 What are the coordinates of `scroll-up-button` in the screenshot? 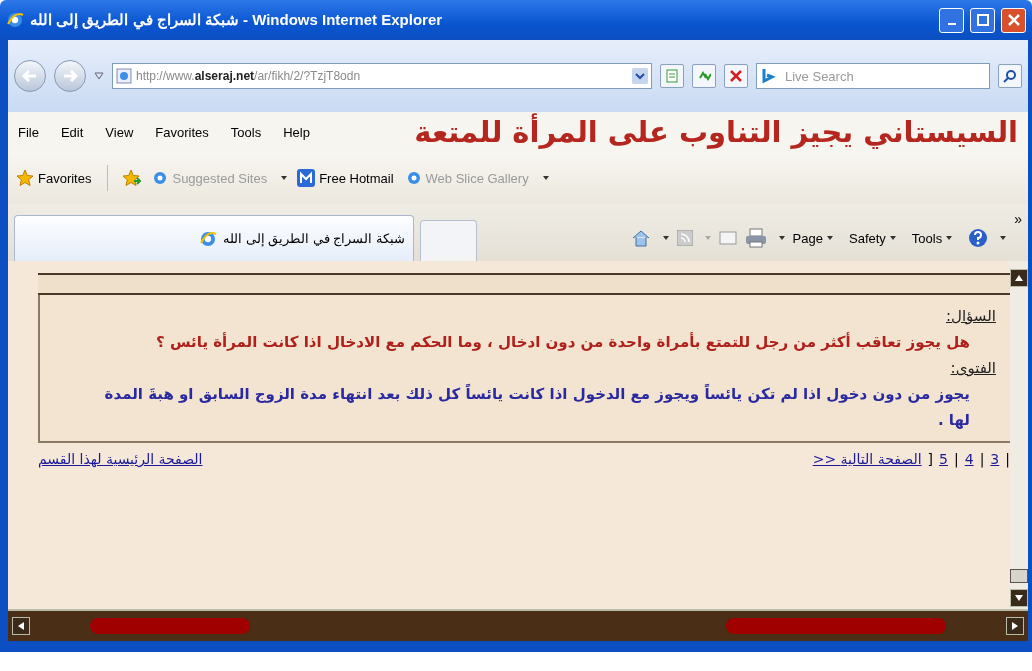 It's located at (1019, 278).